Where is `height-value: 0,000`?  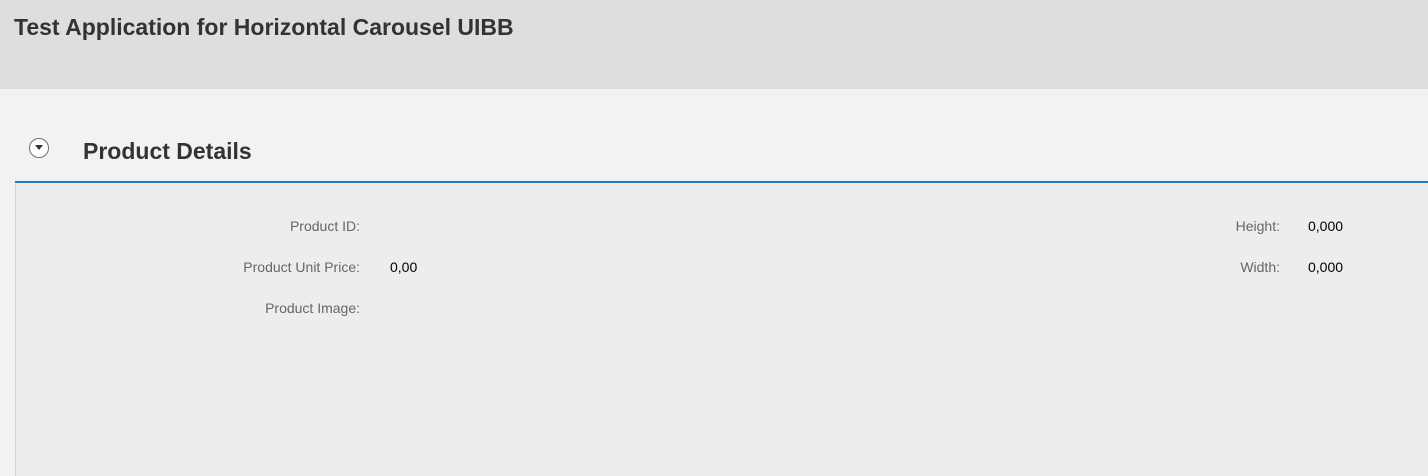 height-value: 0,000 is located at coordinates (1326, 226).